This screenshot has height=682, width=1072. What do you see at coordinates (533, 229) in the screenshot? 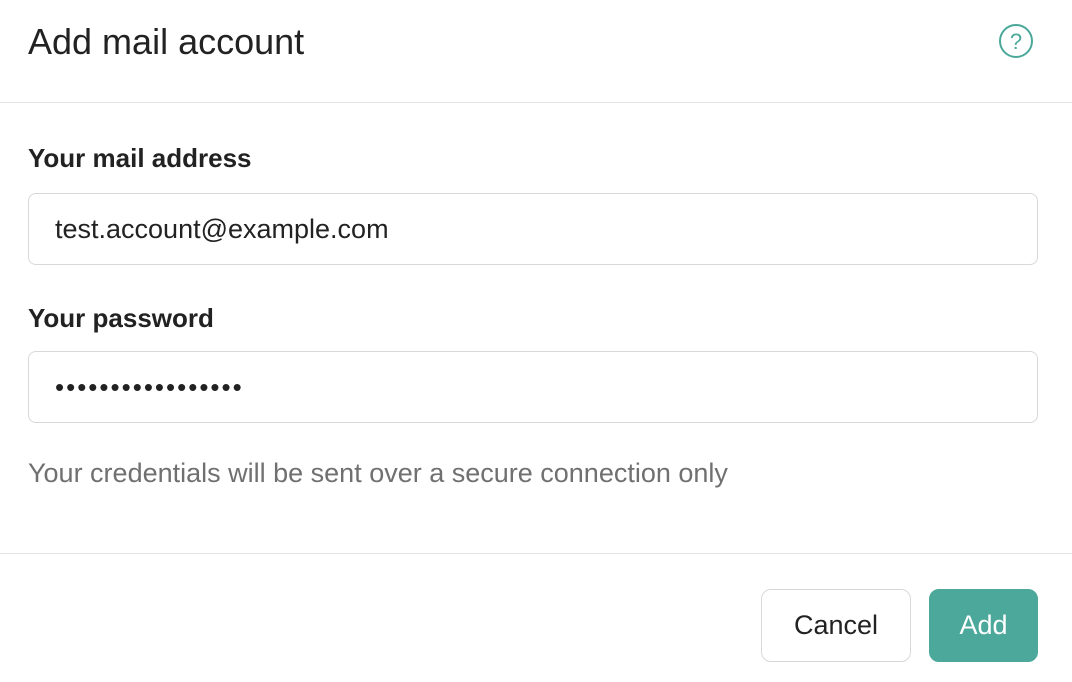
I see `email-field` at bounding box center [533, 229].